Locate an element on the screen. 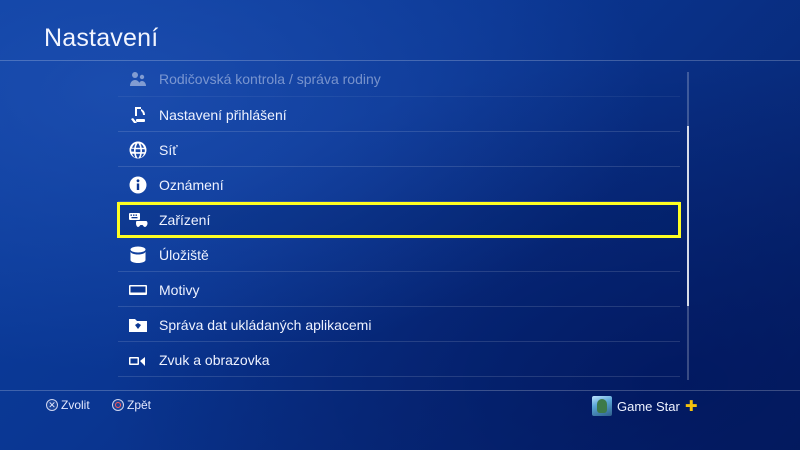  menu-item-label: Oznámení is located at coordinates (191, 184).